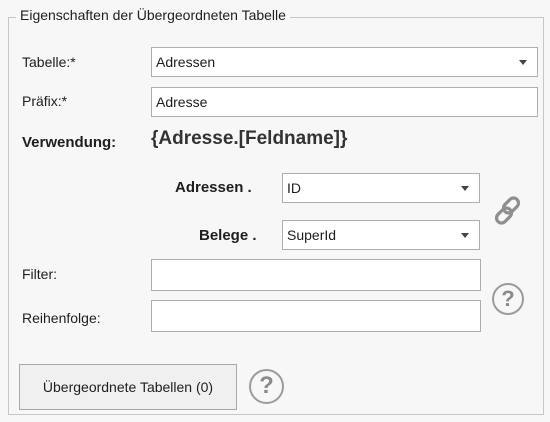 The image size is (550, 422). I want to click on table-select-value: Adressen, so click(186, 62).